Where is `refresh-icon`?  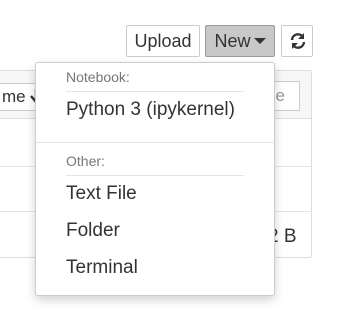 refresh-icon is located at coordinates (298, 41).